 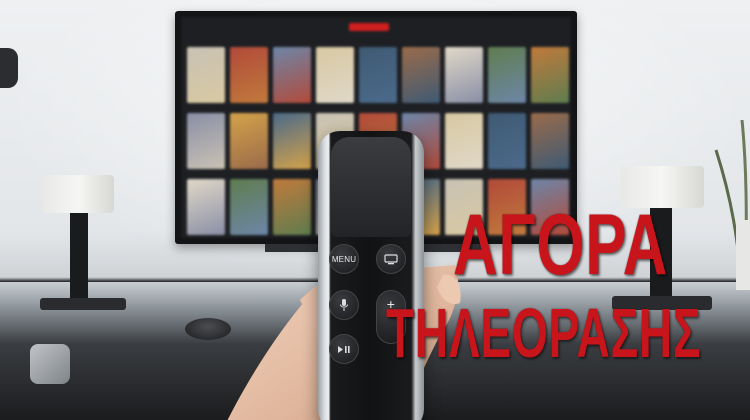 I want to click on left-speaker-neck, so click(x=79, y=257).